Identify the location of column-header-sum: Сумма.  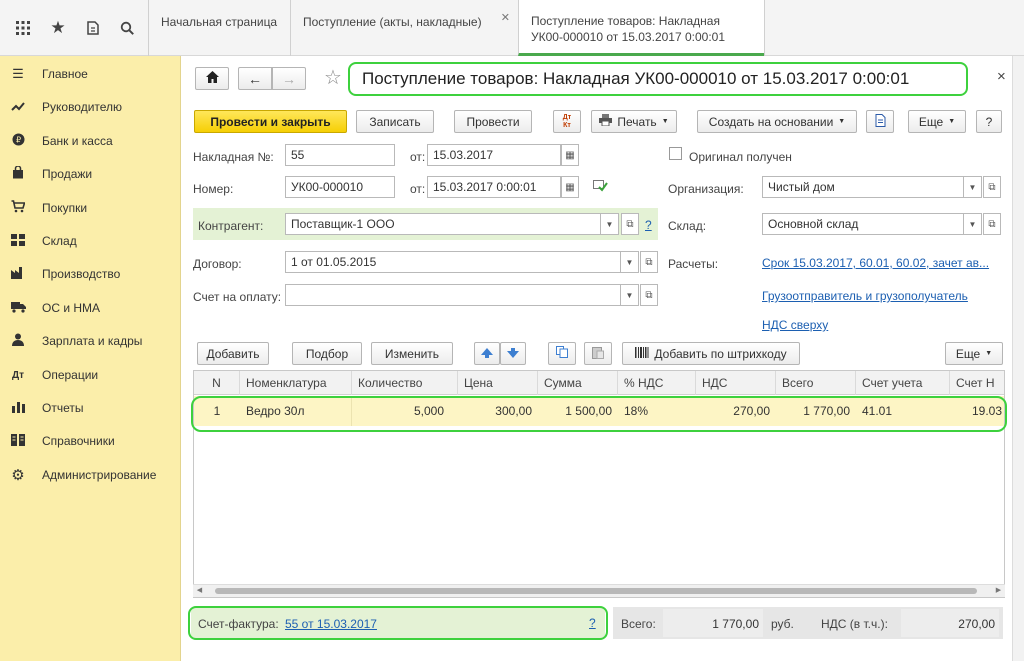
(578, 383).